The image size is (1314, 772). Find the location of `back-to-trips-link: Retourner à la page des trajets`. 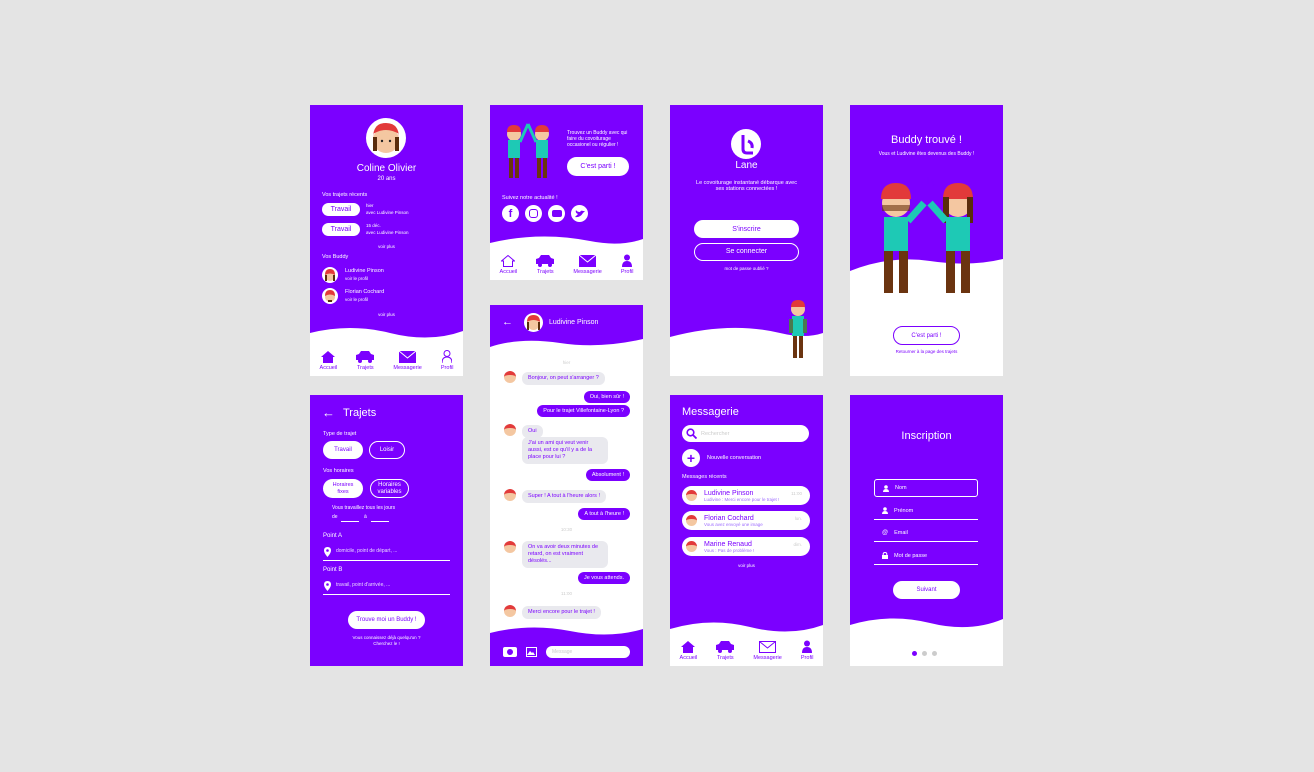

back-to-trips-link: Retourner à la page des trajets is located at coordinates (926, 351).